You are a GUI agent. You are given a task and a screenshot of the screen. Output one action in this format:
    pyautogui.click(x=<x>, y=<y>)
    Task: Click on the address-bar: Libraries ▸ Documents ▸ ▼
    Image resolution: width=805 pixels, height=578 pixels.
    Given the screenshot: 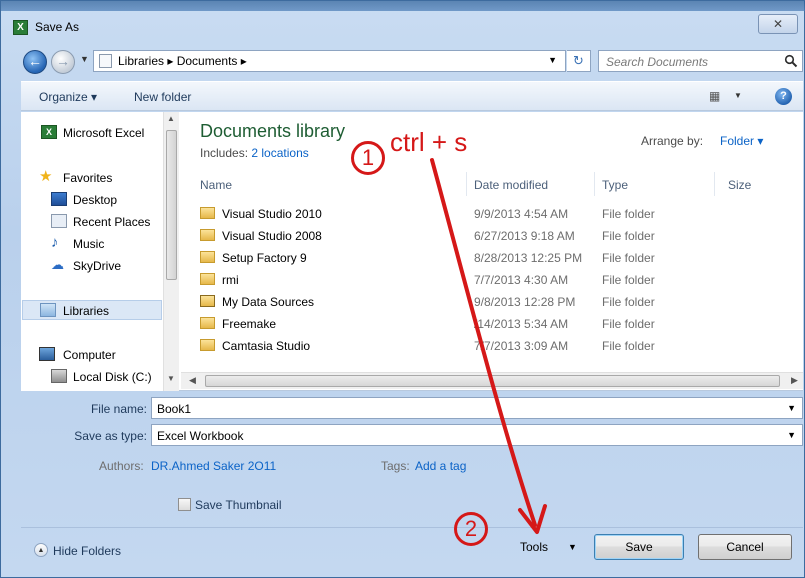 What is the action you would take?
    pyautogui.click(x=329, y=61)
    